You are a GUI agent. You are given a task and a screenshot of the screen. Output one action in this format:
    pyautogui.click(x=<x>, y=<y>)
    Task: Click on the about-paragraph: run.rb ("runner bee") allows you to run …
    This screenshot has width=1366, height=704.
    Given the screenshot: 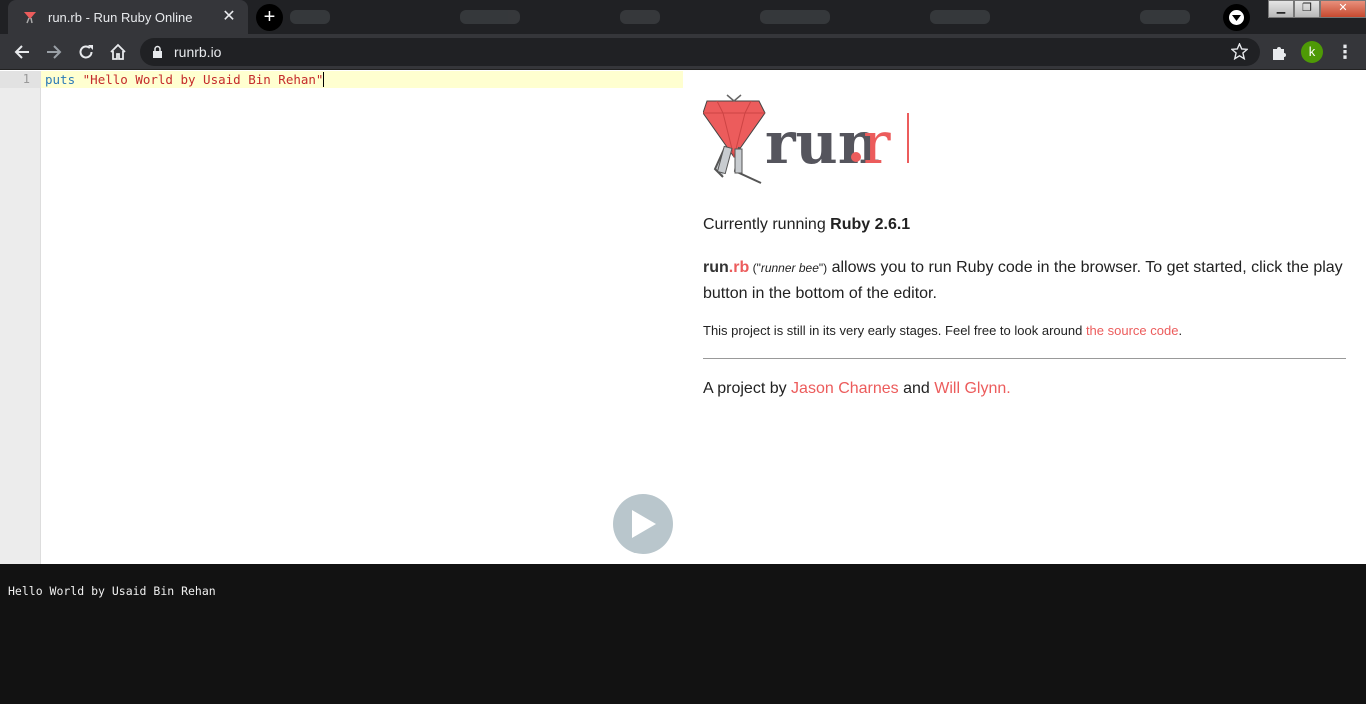 What is the action you would take?
    pyautogui.click(x=1023, y=280)
    